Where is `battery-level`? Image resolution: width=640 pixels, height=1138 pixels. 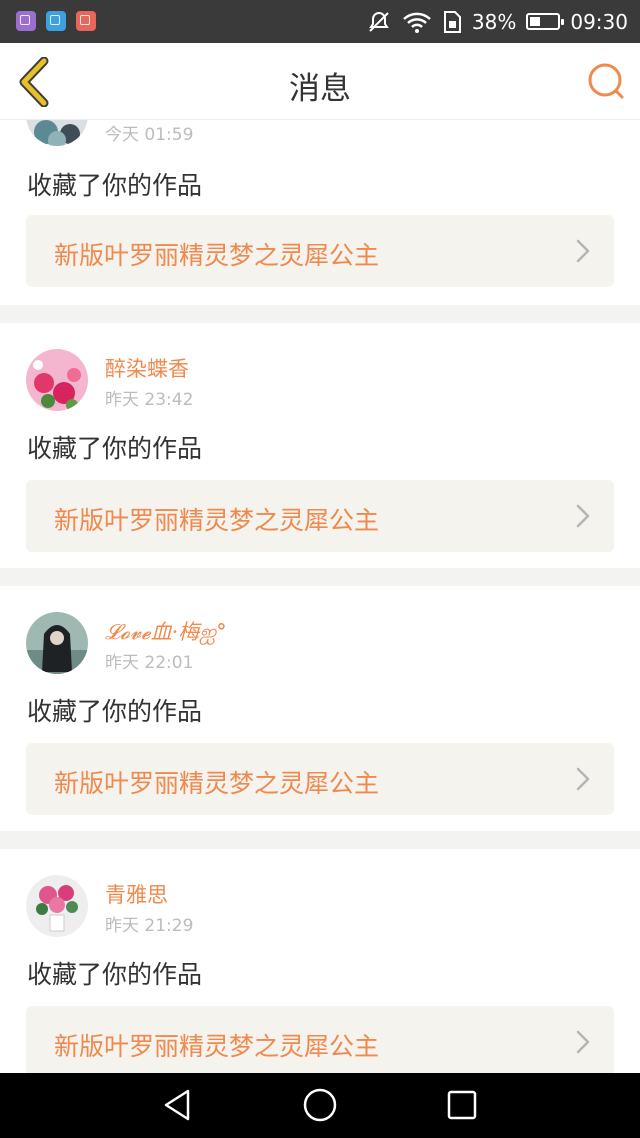
battery-level is located at coordinates (535, 21).